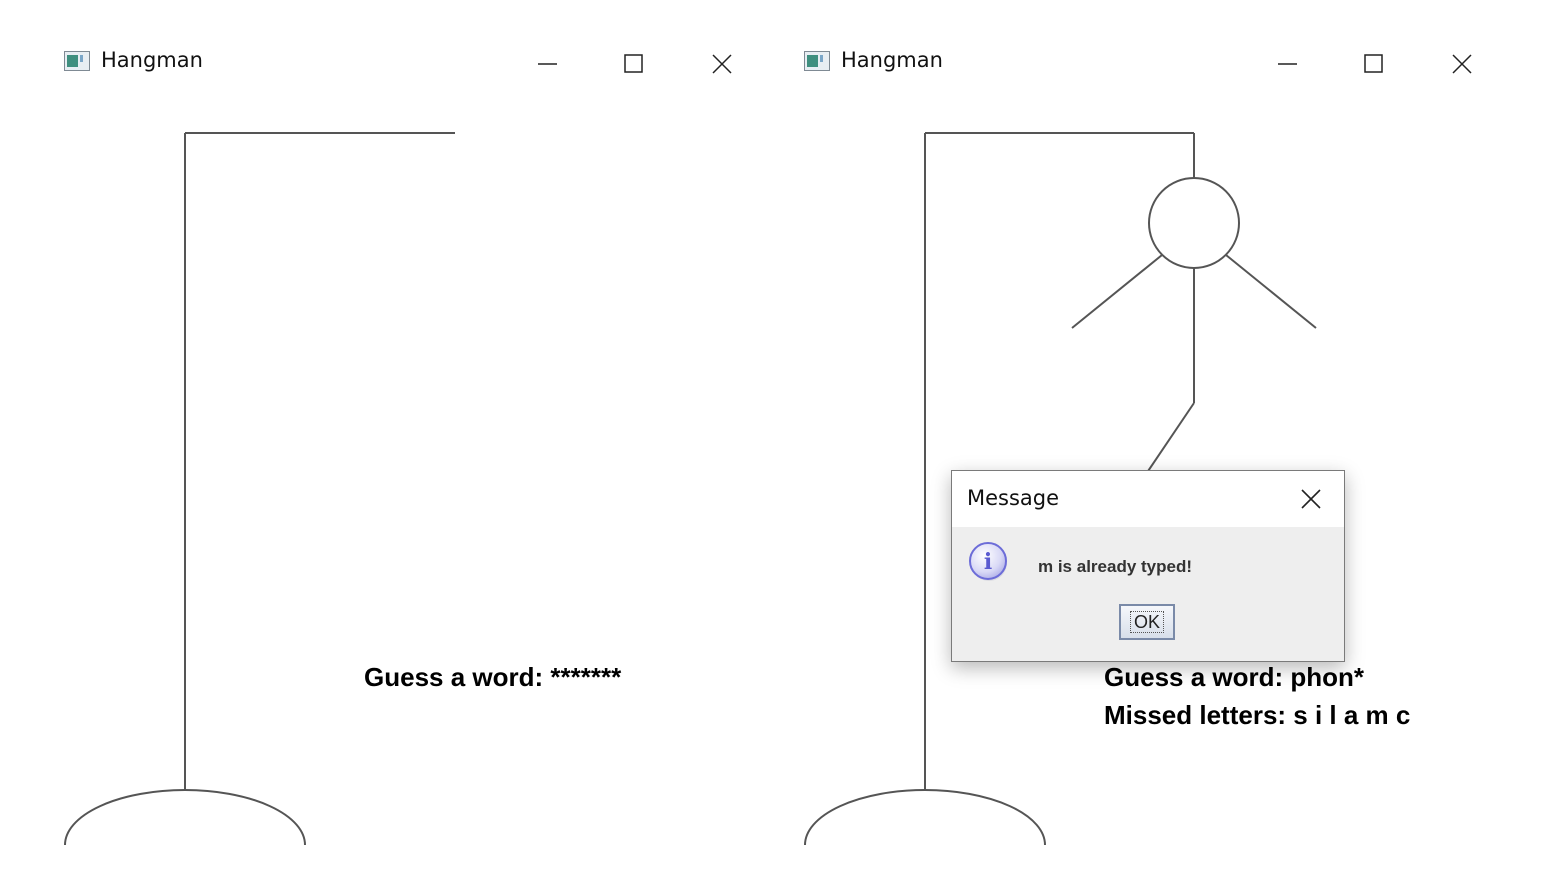 This screenshot has height=876, width=1557. I want to click on info-icon: i, so click(988, 561).